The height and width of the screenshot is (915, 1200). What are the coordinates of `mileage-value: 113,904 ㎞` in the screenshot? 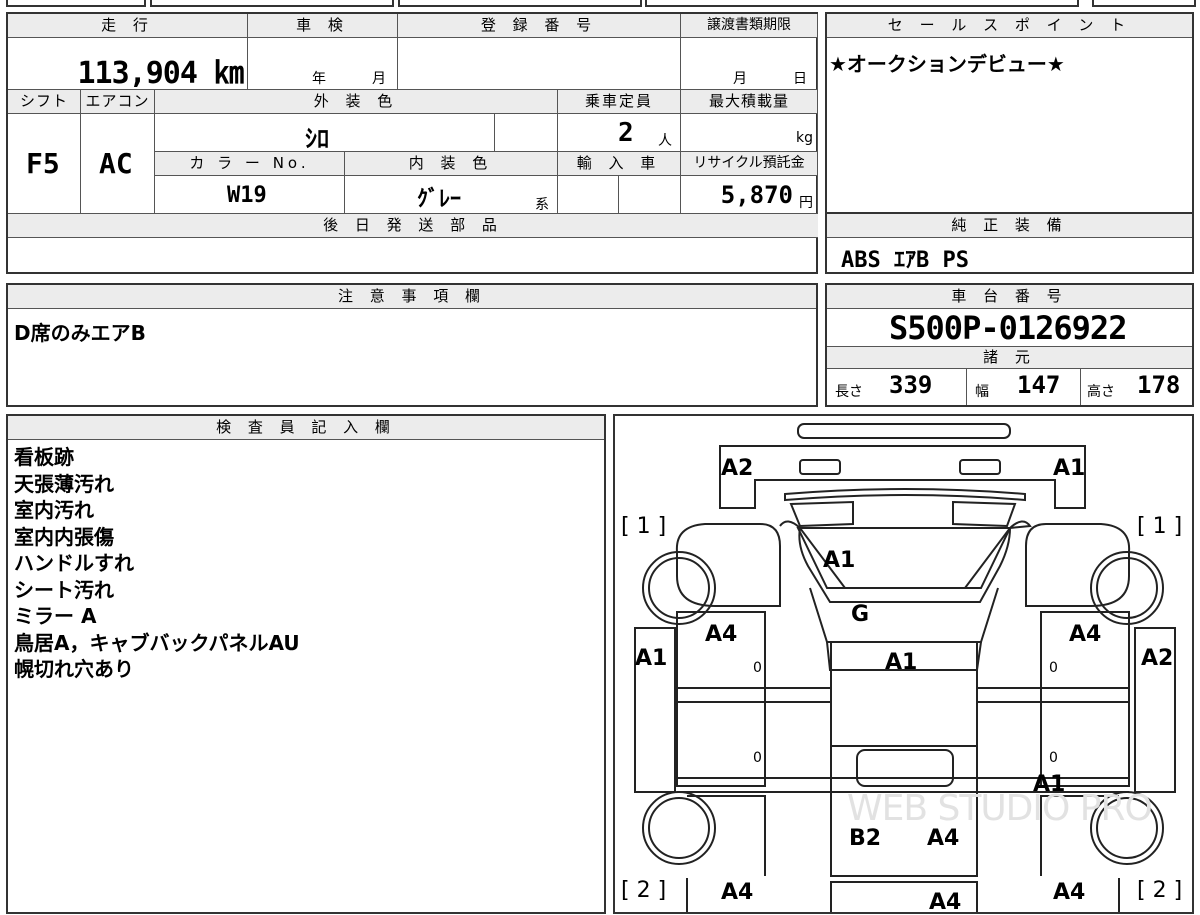 It's located at (160, 73).